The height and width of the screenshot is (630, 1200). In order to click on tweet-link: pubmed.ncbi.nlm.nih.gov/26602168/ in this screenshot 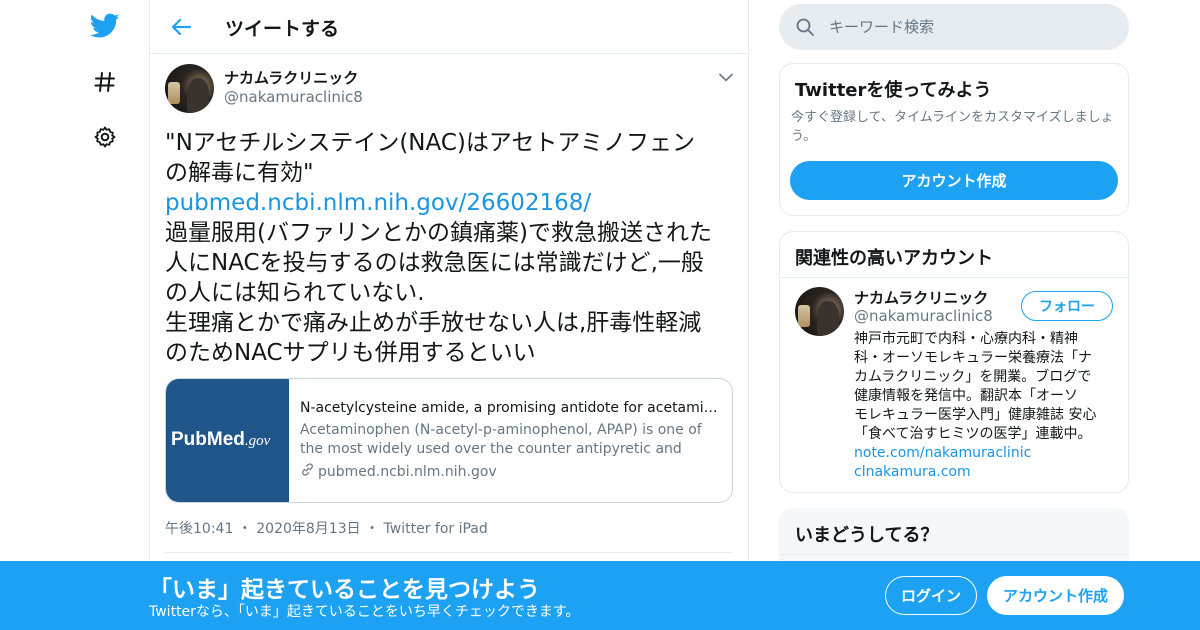, I will do `click(378, 203)`.